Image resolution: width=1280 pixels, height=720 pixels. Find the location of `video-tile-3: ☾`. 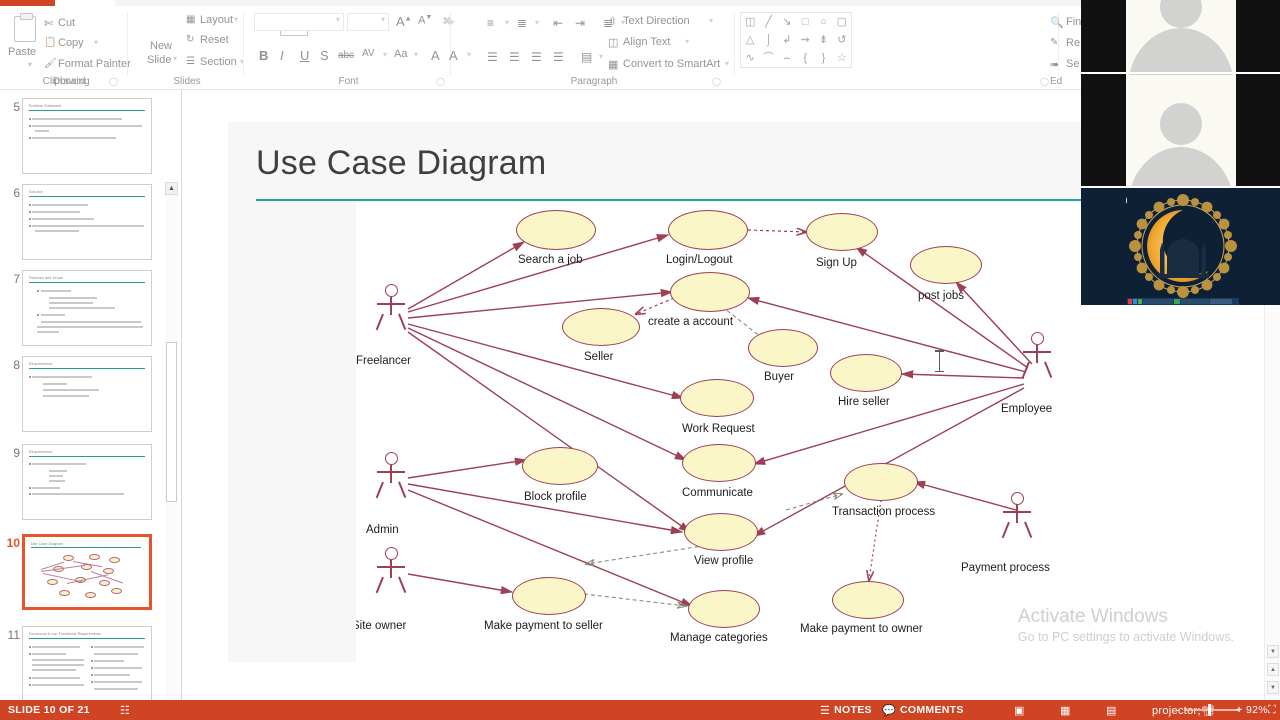

video-tile-3: ☾ is located at coordinates (1180, 246).